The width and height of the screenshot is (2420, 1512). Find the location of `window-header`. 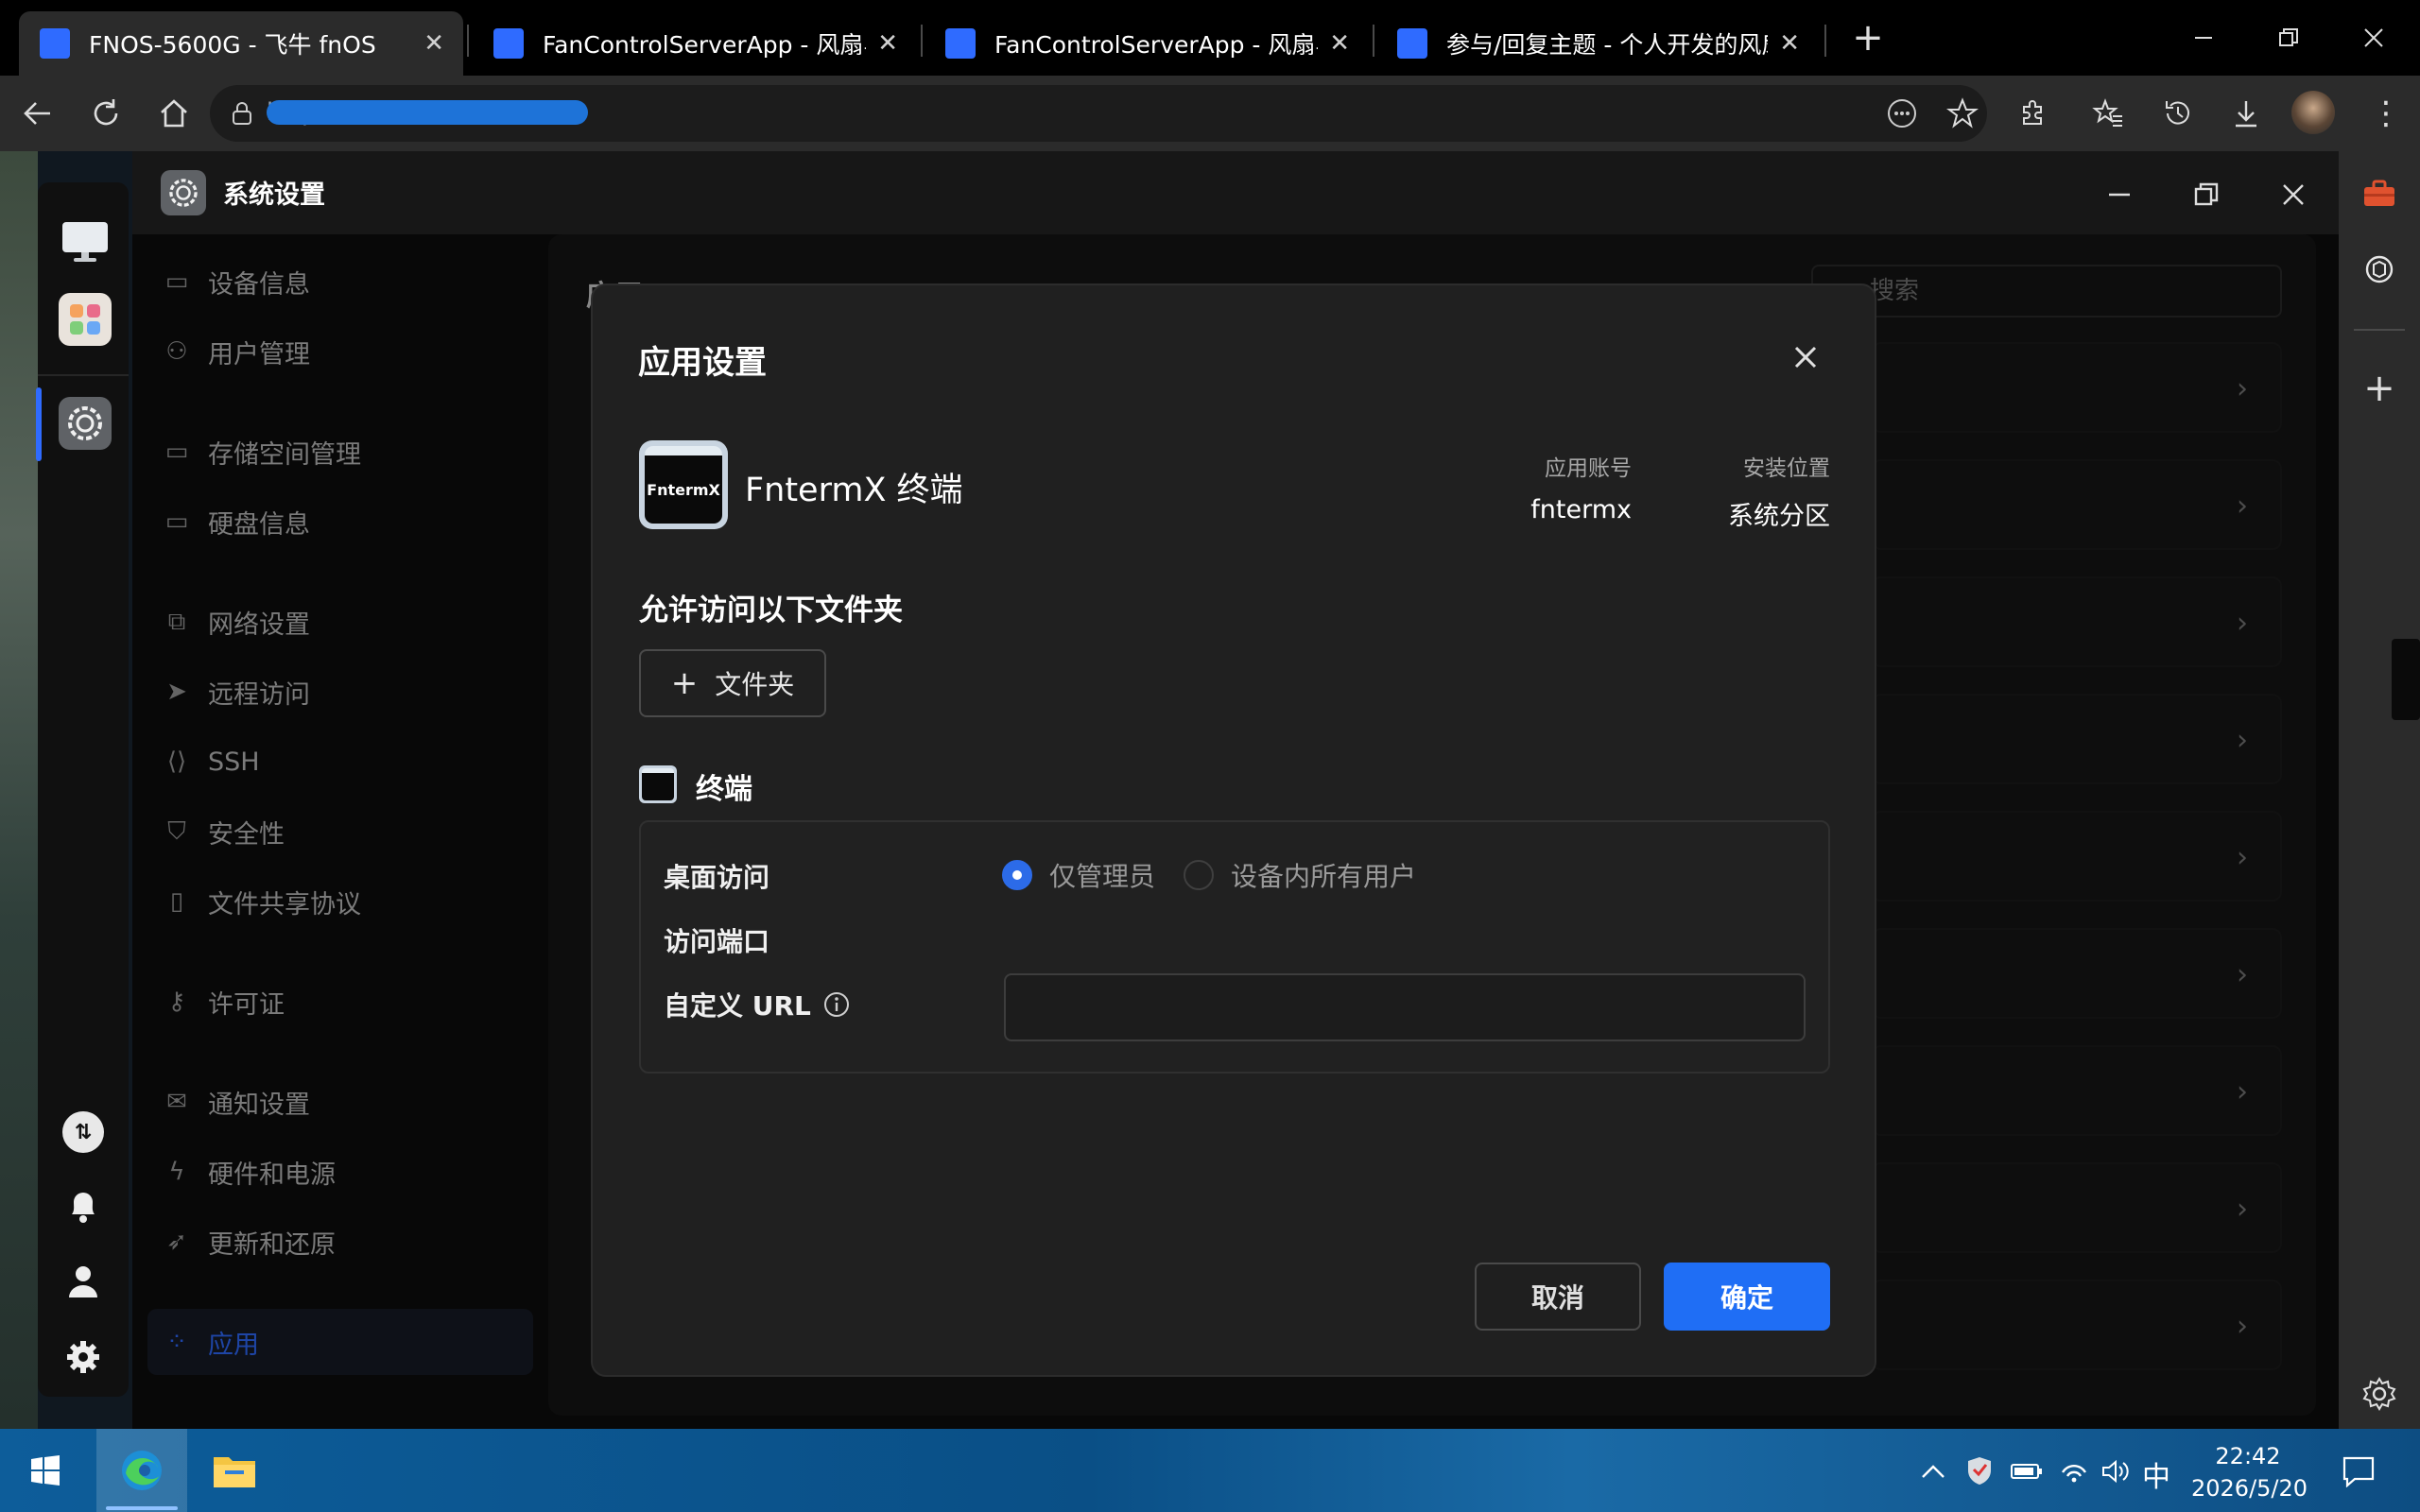

window-header is located at coordinates (1235, 192).